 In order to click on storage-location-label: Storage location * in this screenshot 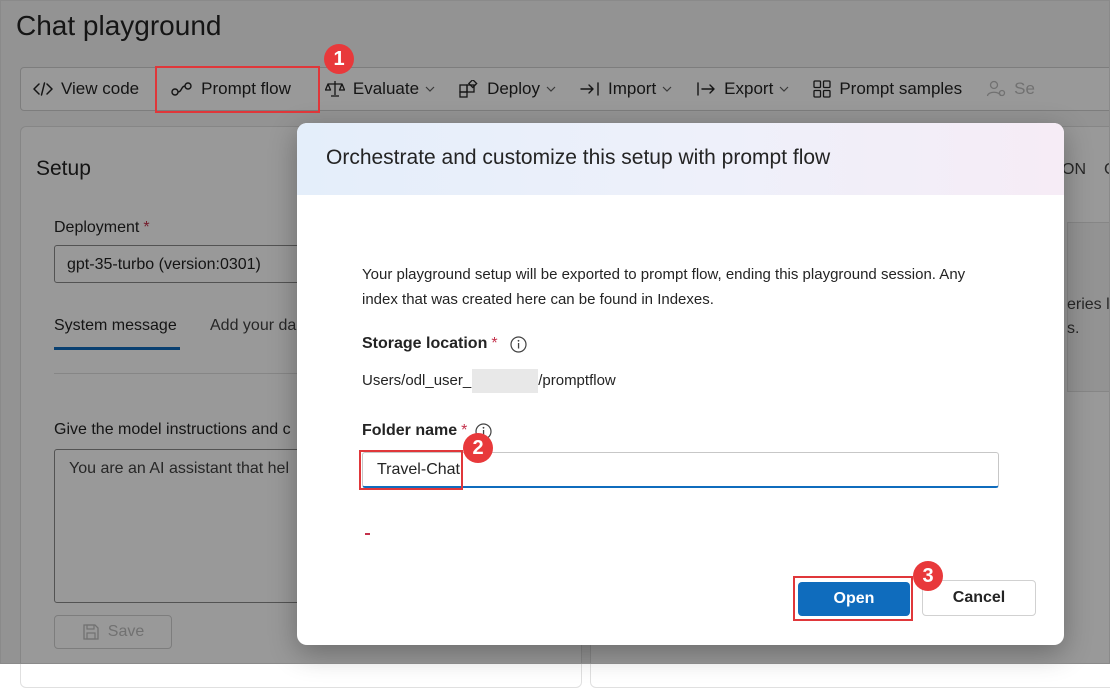, I will do `click(444, 344)`.